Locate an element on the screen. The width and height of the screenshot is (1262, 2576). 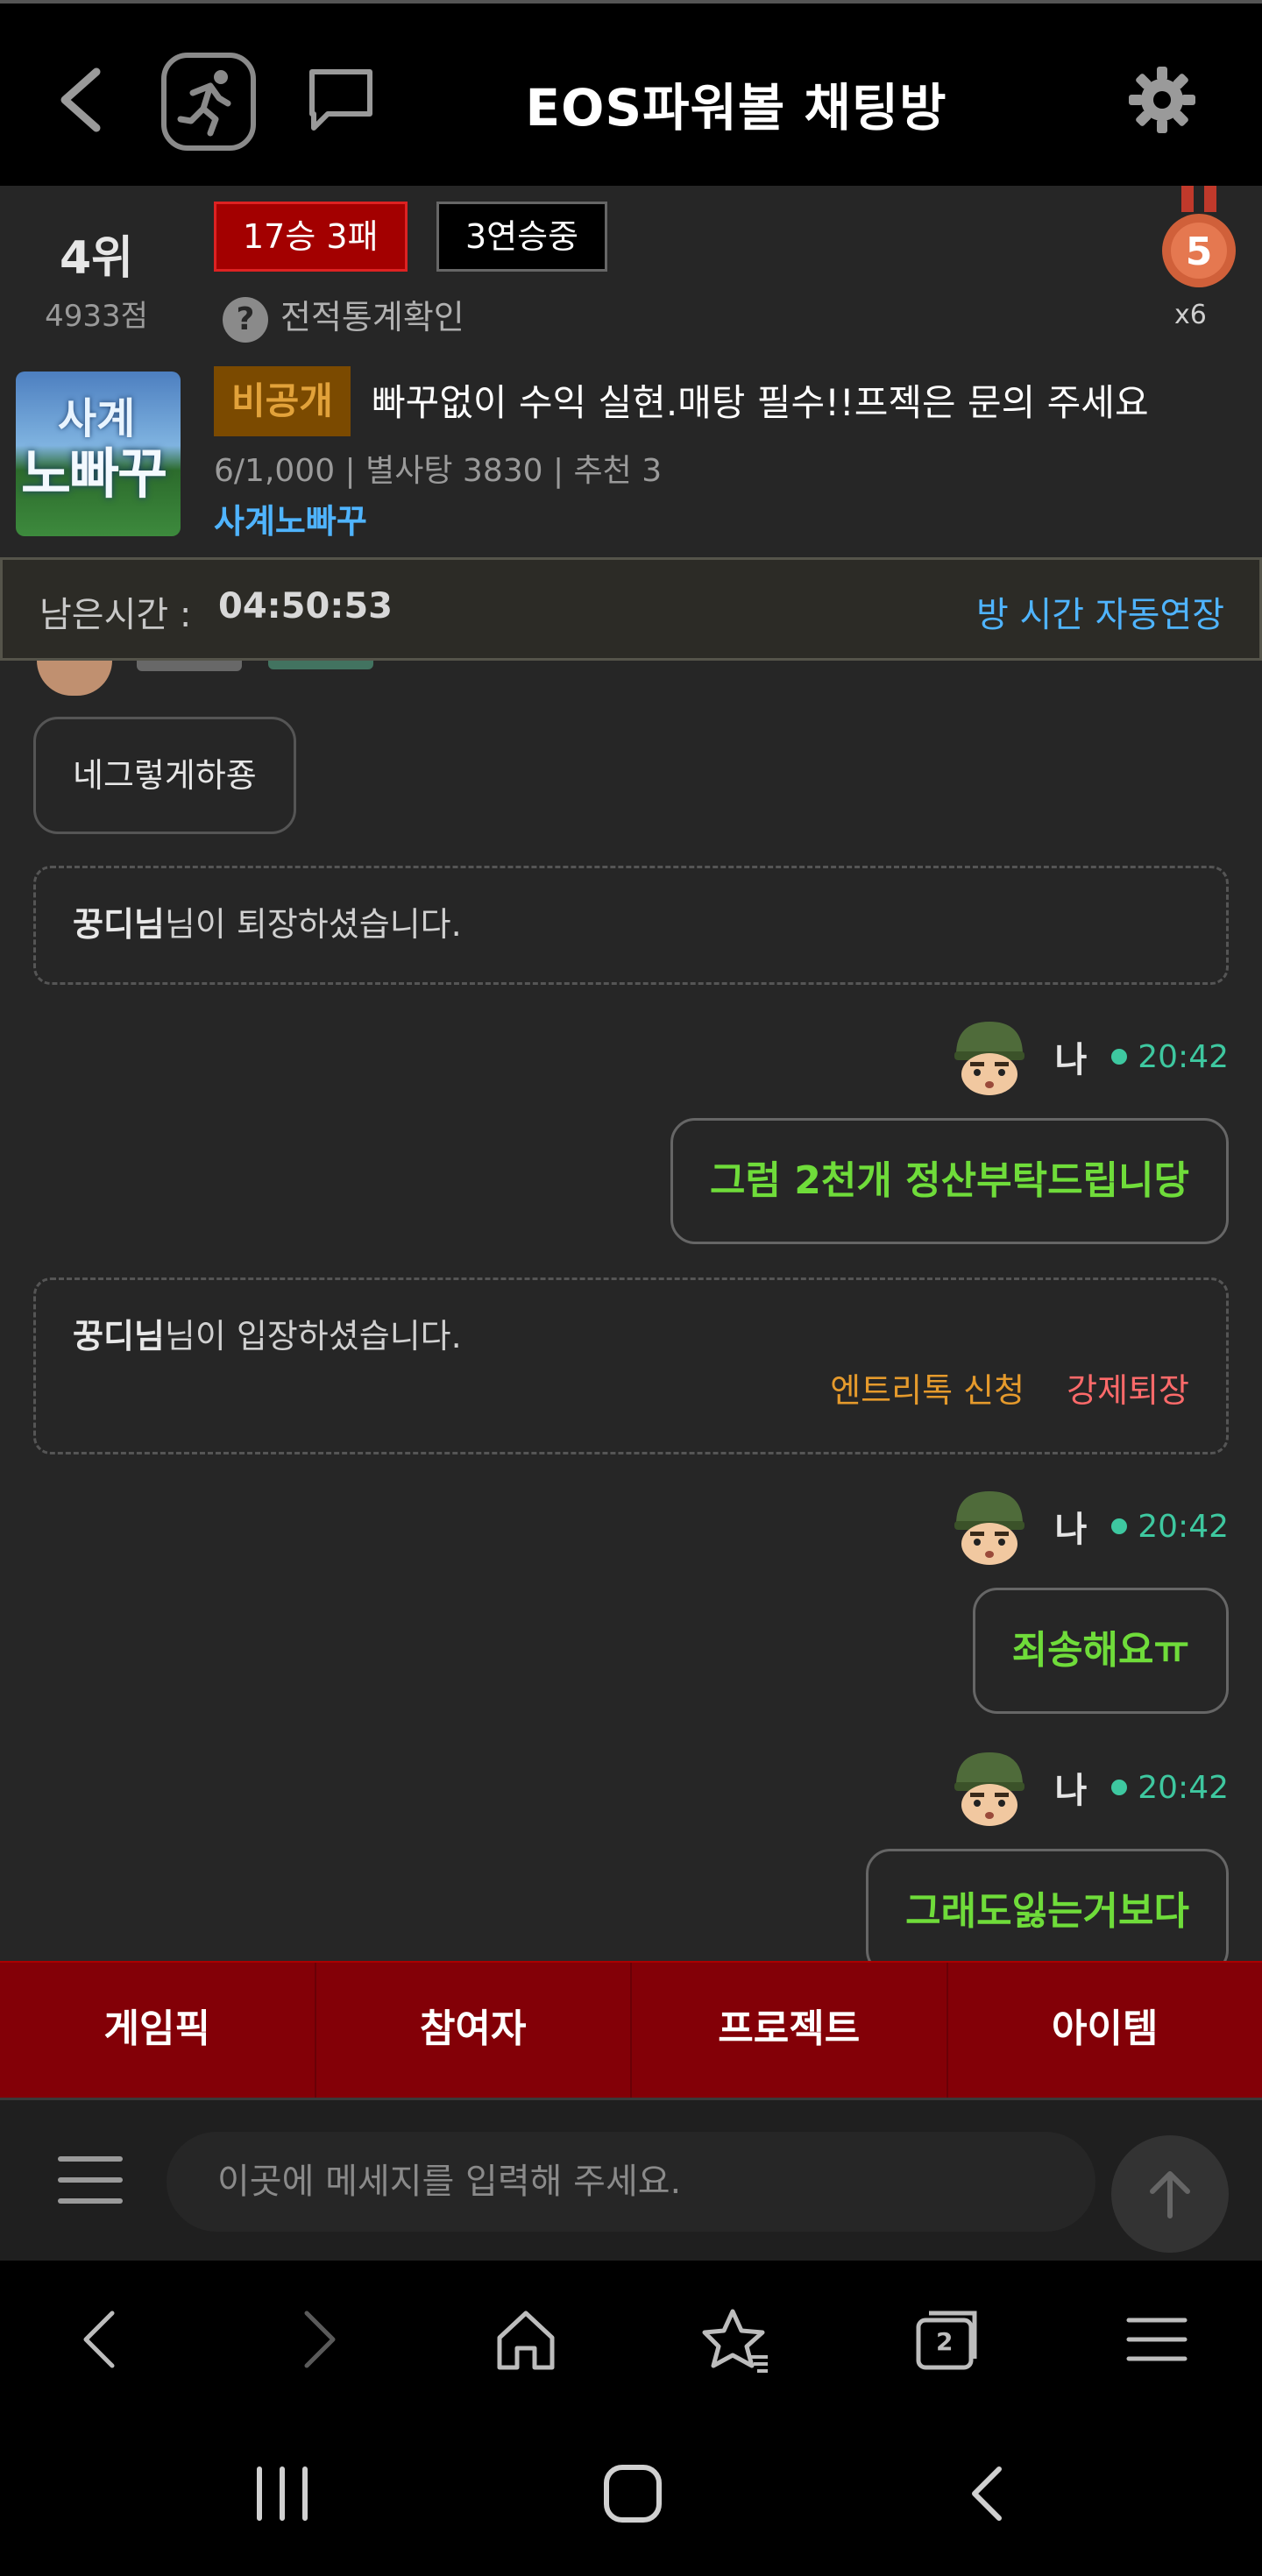
message-bubble-mine: 죄송해요ㅠ is located at coordinates (1100, 1651).